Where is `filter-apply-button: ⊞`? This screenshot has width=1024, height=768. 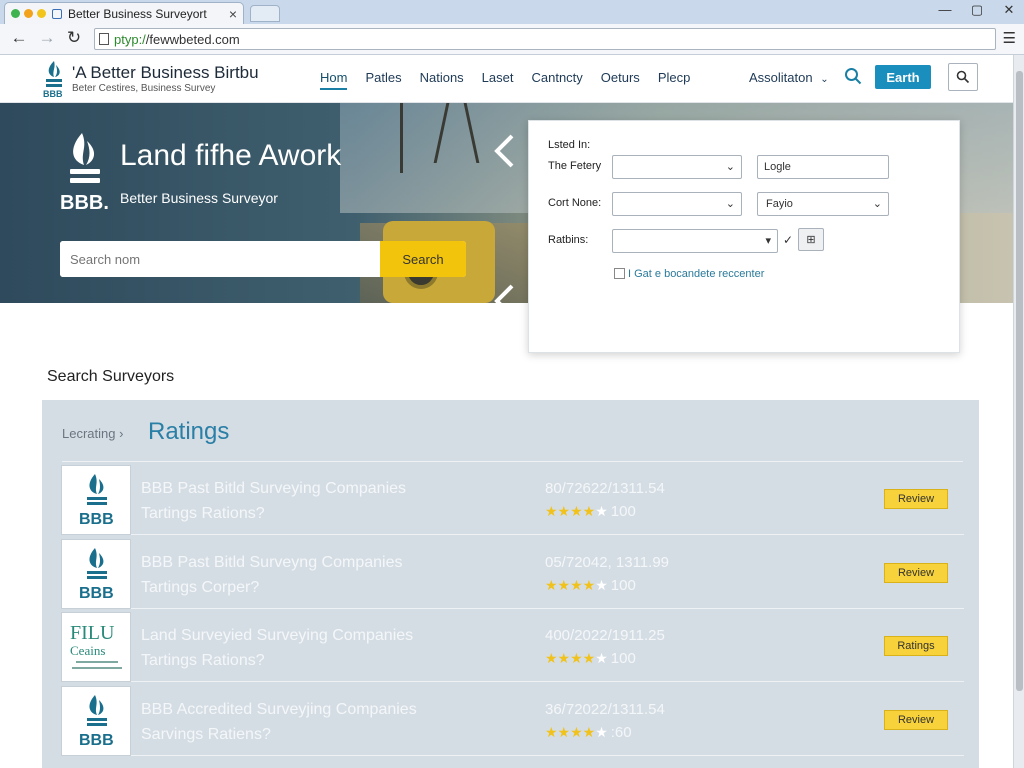
filter-apply-button: ⊞ is located at coordinates (811, 239).